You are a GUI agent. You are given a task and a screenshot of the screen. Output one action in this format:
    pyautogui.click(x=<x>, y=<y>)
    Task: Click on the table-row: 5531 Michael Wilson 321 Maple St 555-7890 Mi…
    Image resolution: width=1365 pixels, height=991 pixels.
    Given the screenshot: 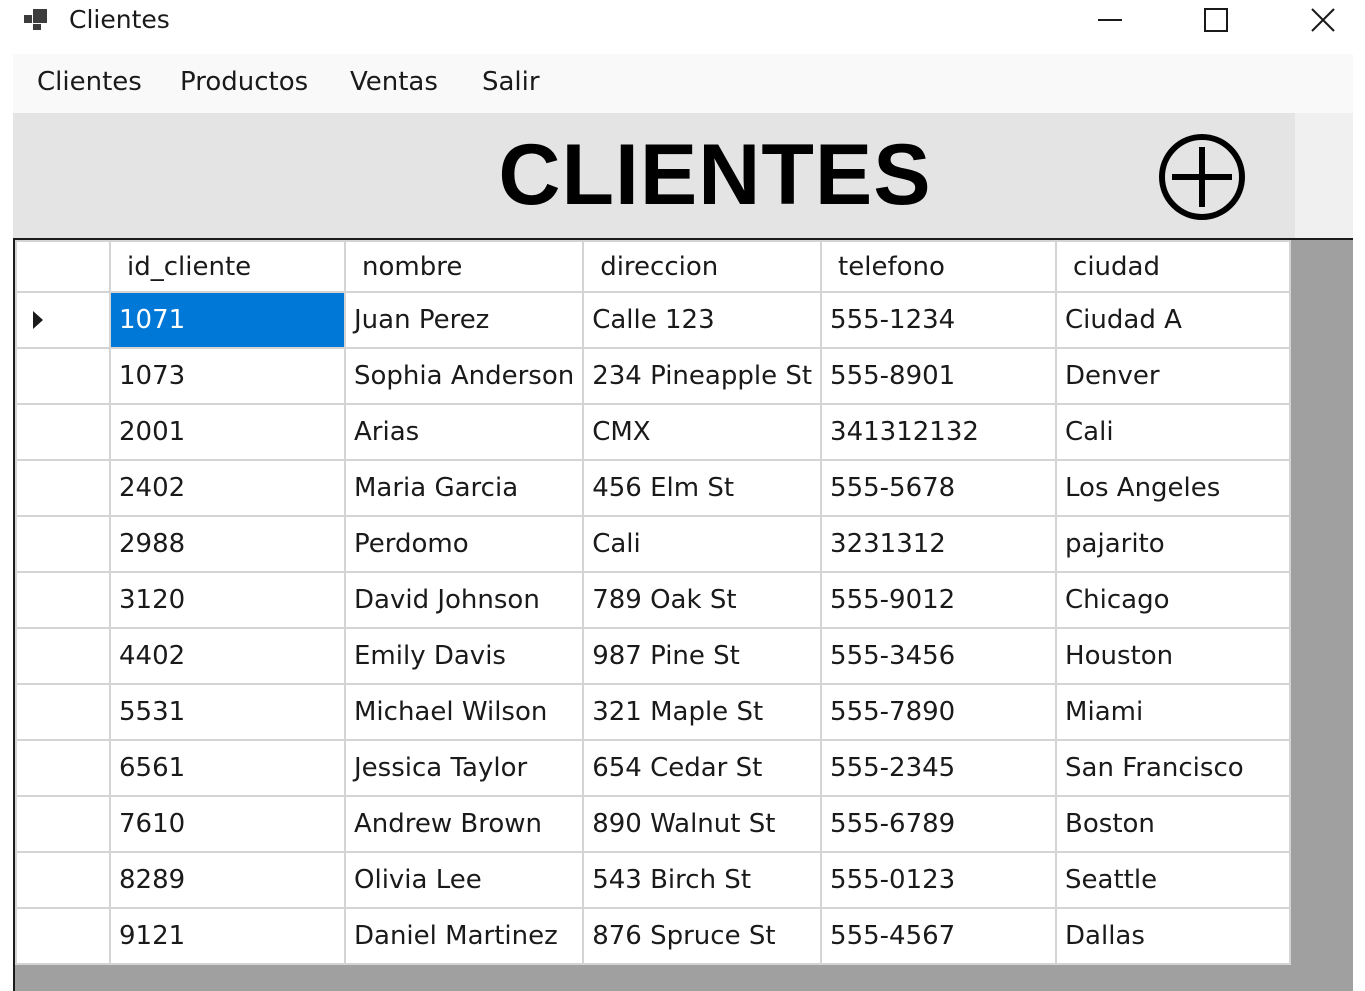 What is the action you would take?
    pyautogui.click(x=653, y=712)
    